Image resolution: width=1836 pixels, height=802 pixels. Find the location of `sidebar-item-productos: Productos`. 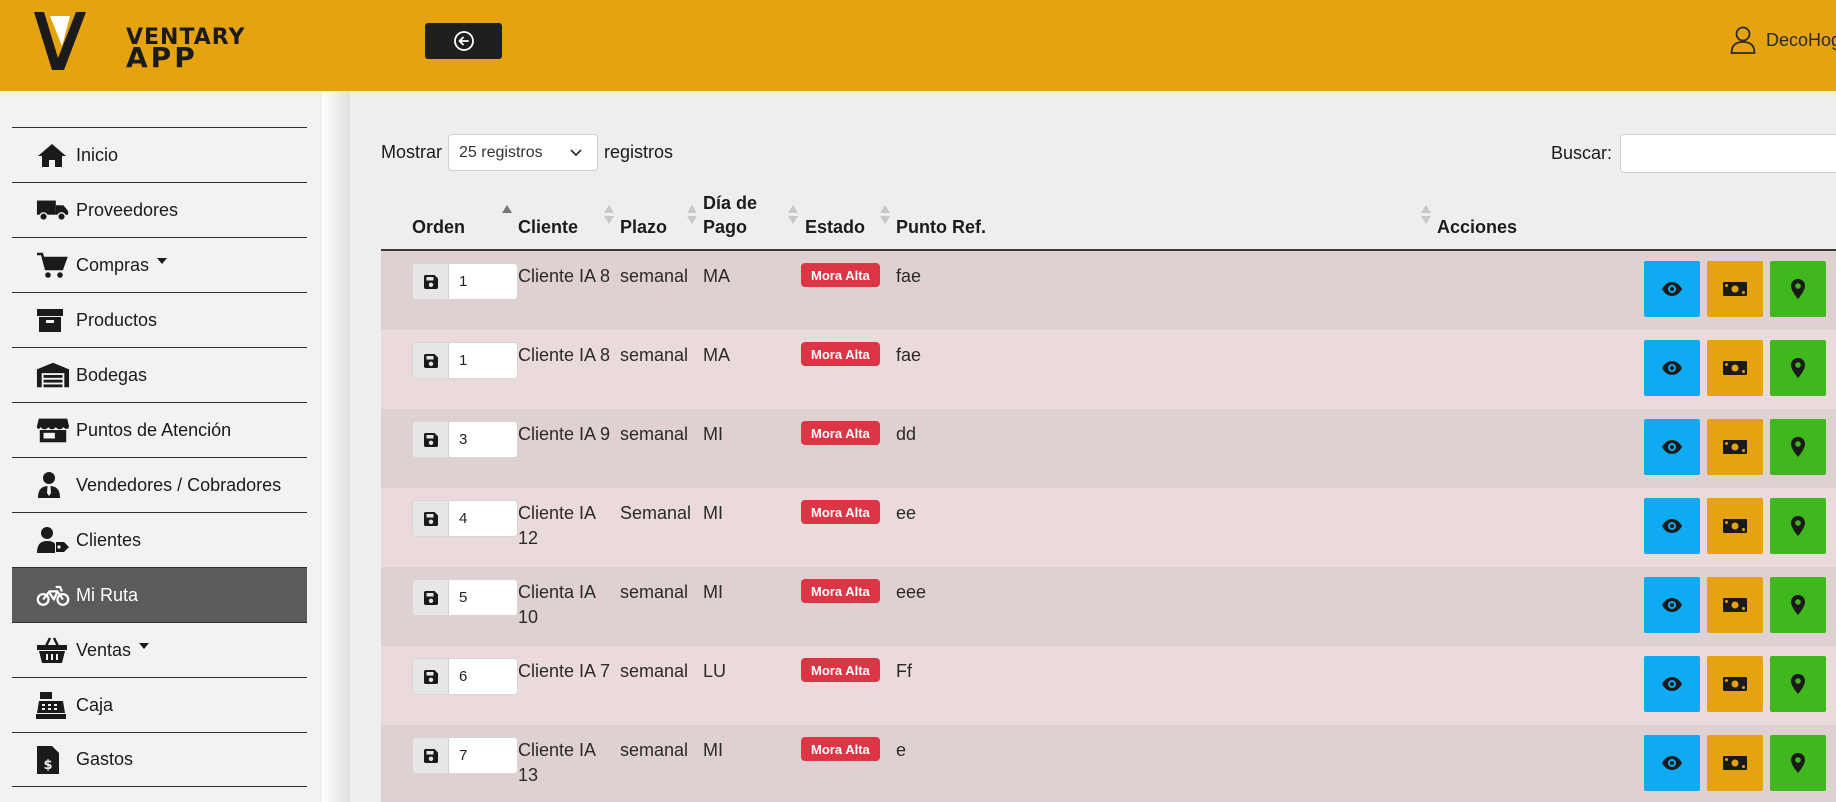

sidebar-item-productos: Productos is located at coordinates (159, 319).